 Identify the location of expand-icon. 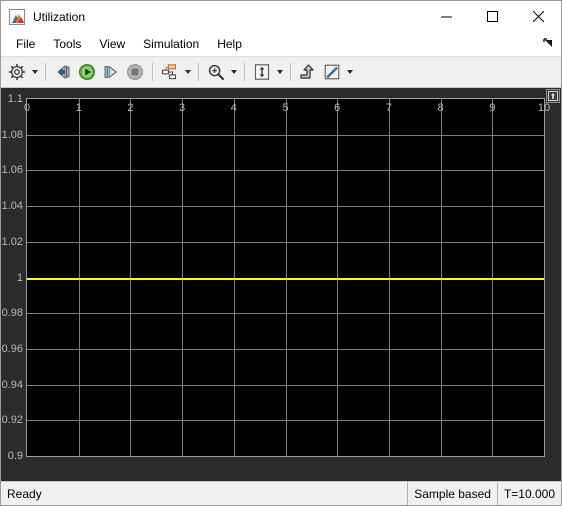
(553, 96).